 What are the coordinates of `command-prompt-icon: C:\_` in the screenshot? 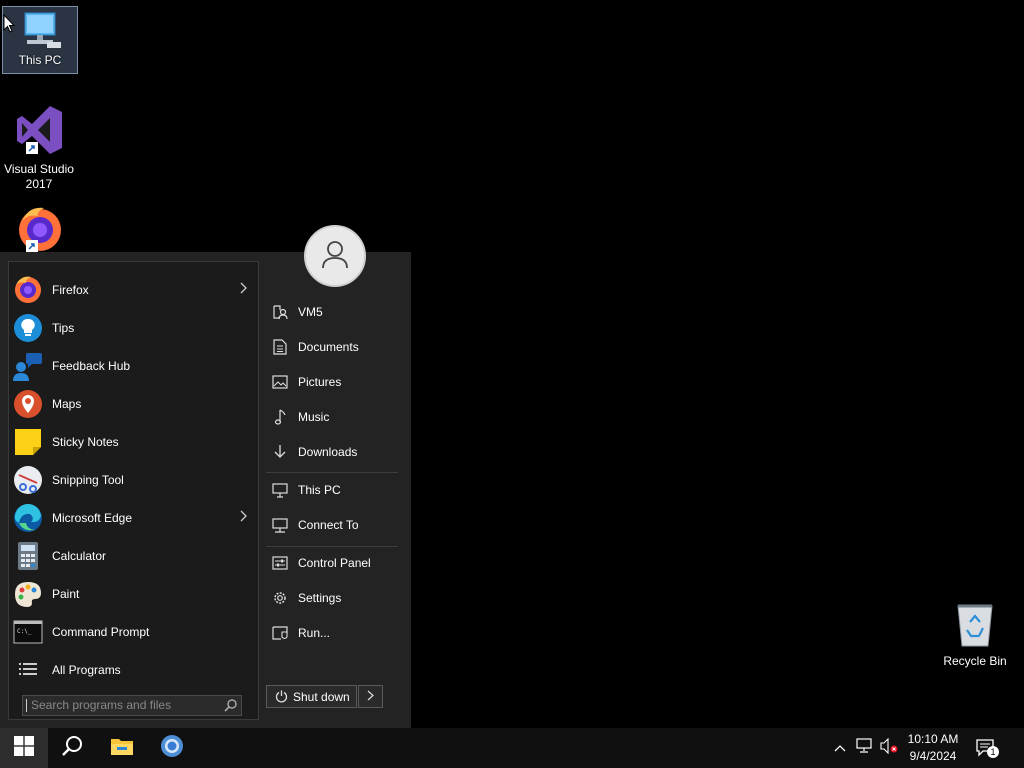 It's located at (28, 632).